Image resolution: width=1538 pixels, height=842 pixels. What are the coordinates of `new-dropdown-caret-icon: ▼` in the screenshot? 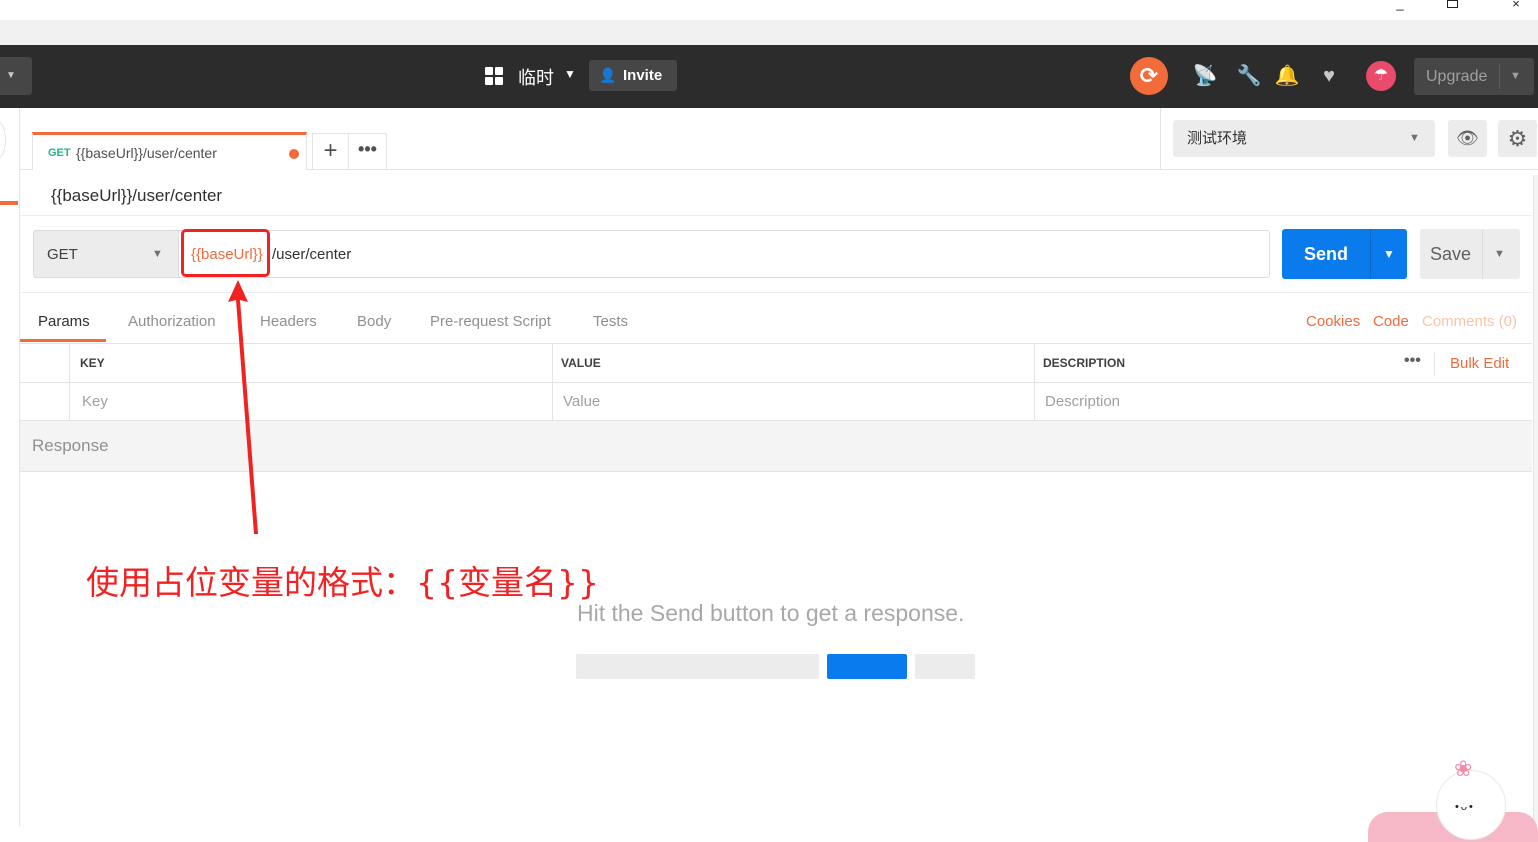 It's located at (16, 76).